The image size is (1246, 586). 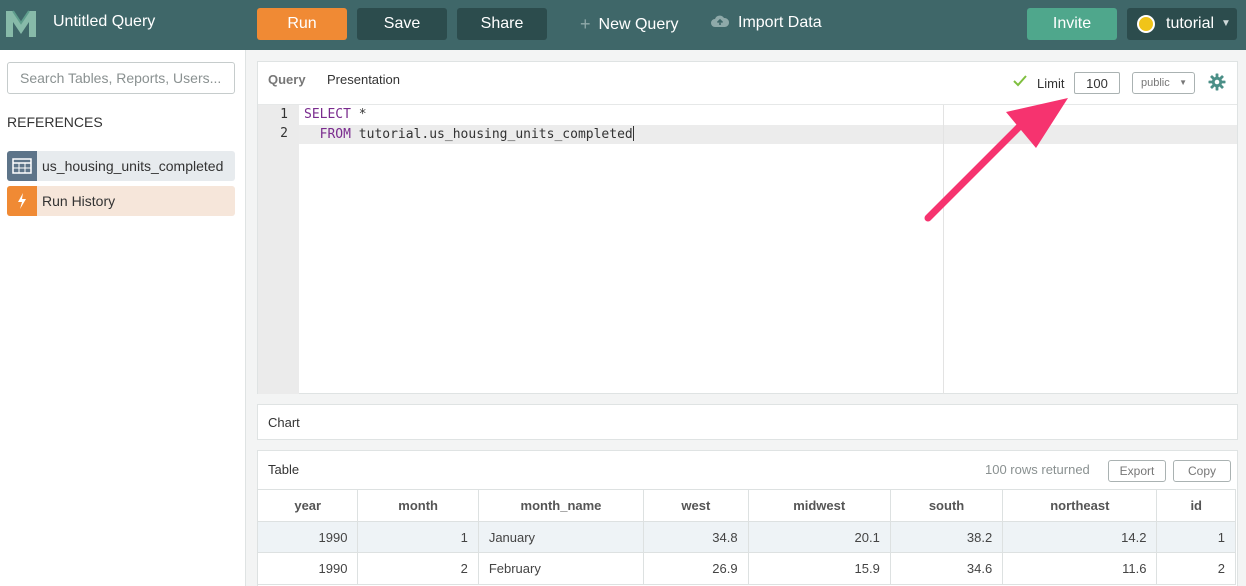 What do you see at coordinates (21, 24) in the screenshot?
I see `mode-logo-icon` at bounding box center [21, 24].